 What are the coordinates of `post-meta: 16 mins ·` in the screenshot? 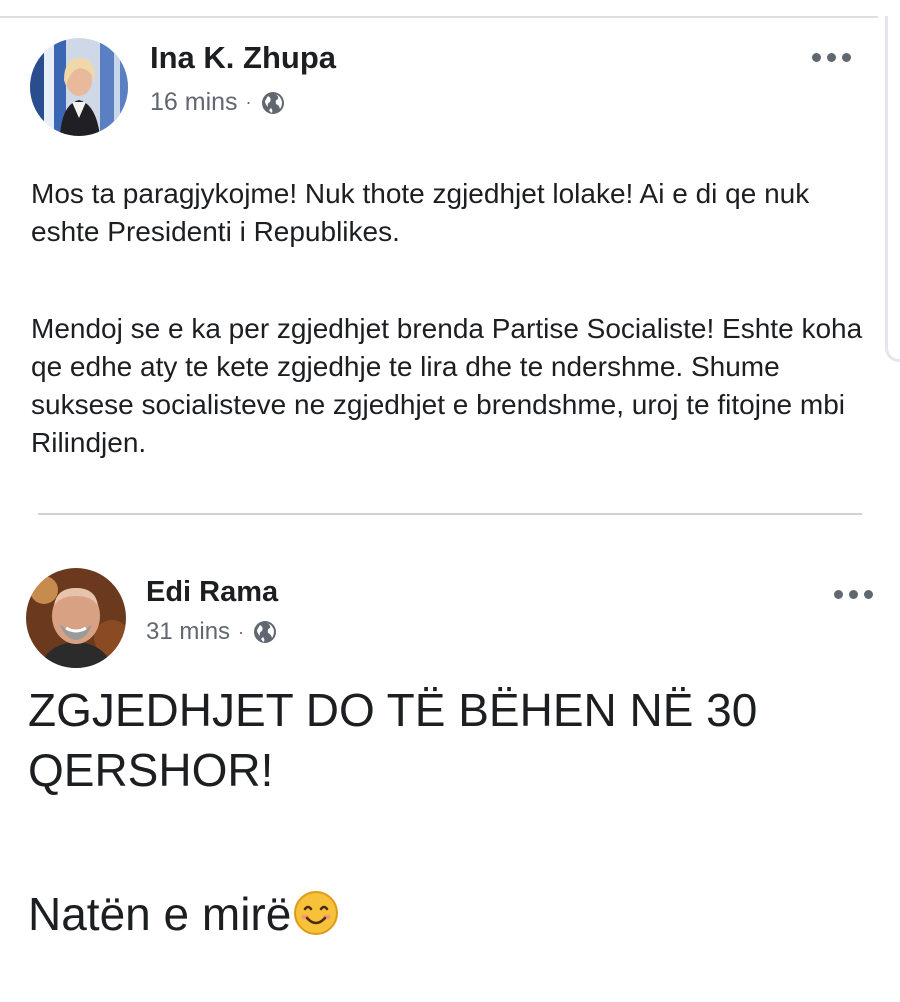 It's located at (218, 102).